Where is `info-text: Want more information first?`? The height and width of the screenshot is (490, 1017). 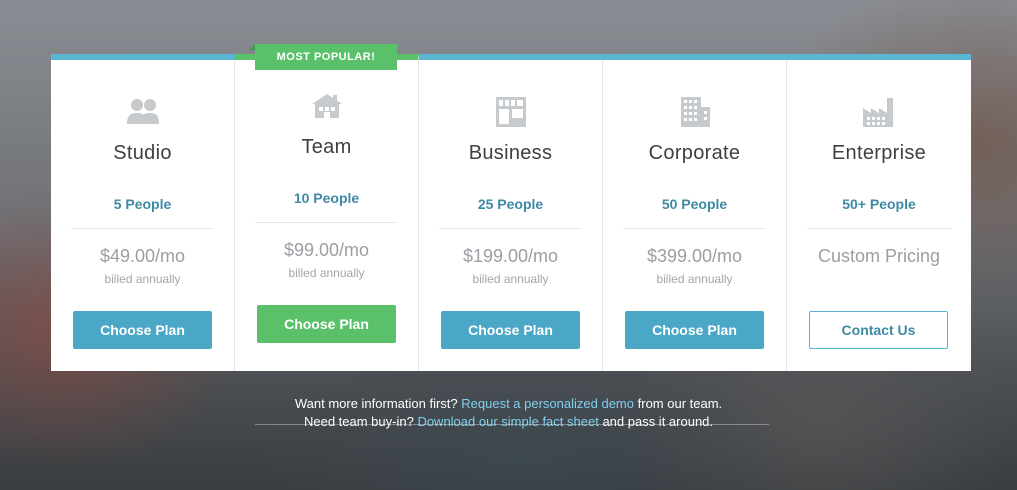 info-text: Want more information first? is located at coordinates (376, 403).